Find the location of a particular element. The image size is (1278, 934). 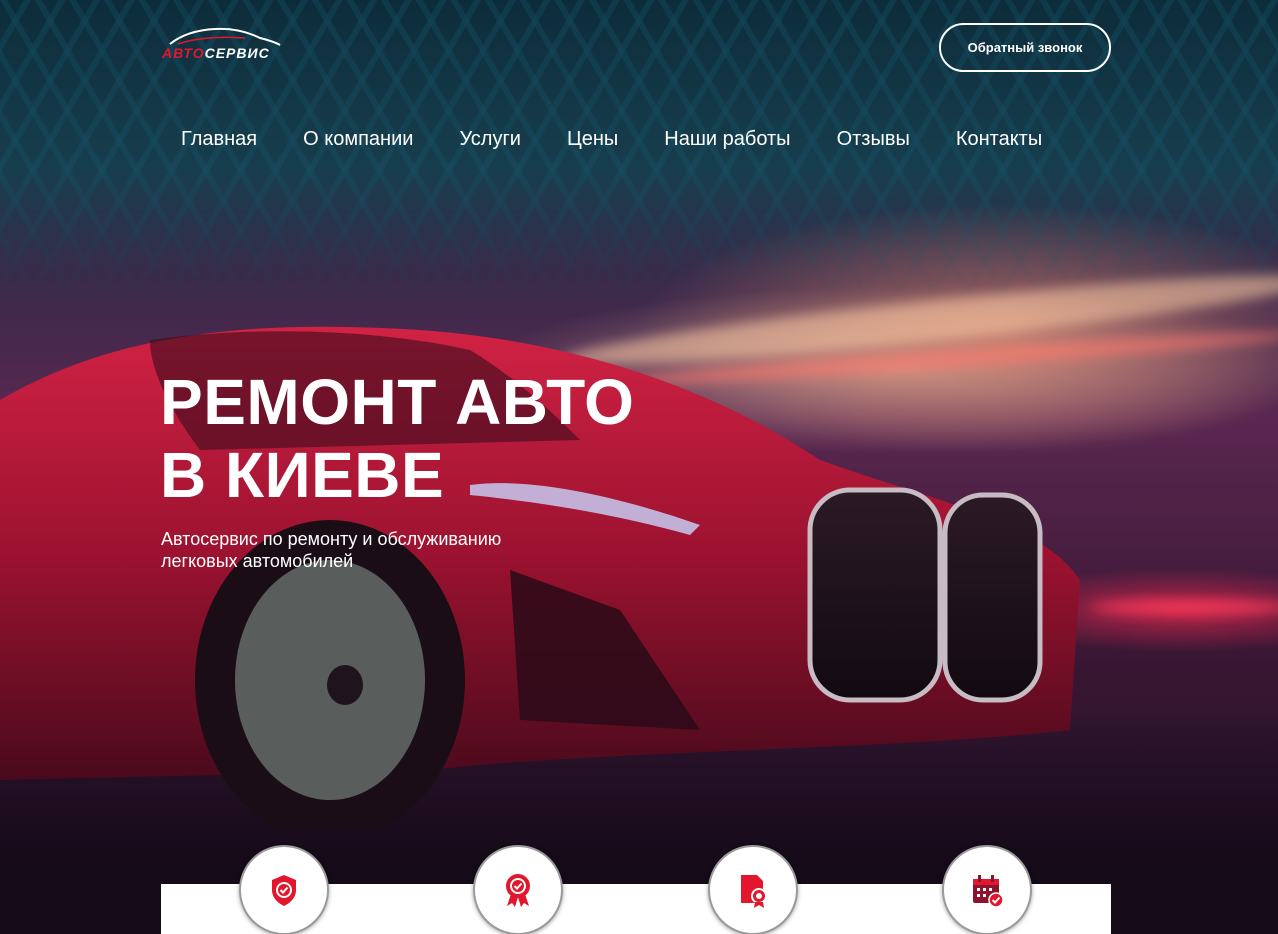

feature-badge-quality is located at coordinates (518, 889).